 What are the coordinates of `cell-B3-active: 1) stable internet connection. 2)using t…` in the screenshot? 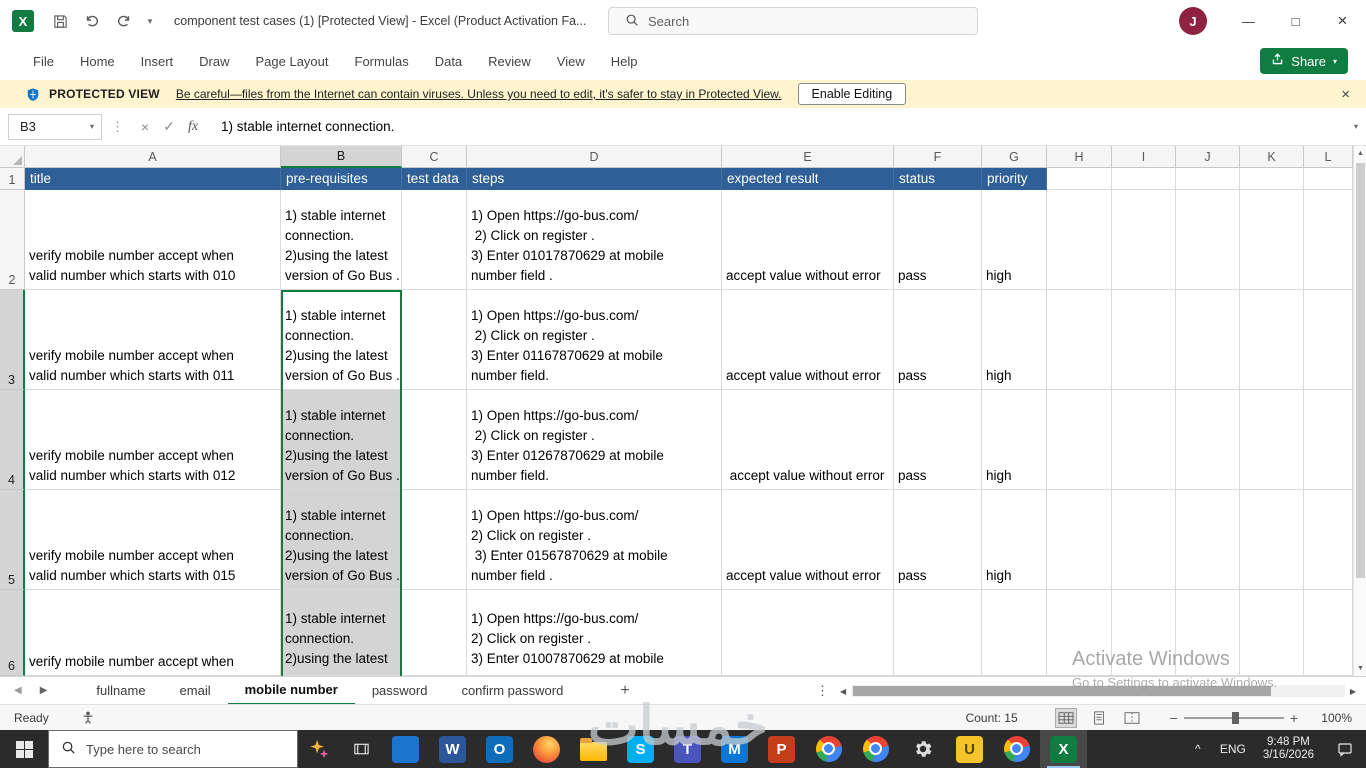 It's located at (341, 340).